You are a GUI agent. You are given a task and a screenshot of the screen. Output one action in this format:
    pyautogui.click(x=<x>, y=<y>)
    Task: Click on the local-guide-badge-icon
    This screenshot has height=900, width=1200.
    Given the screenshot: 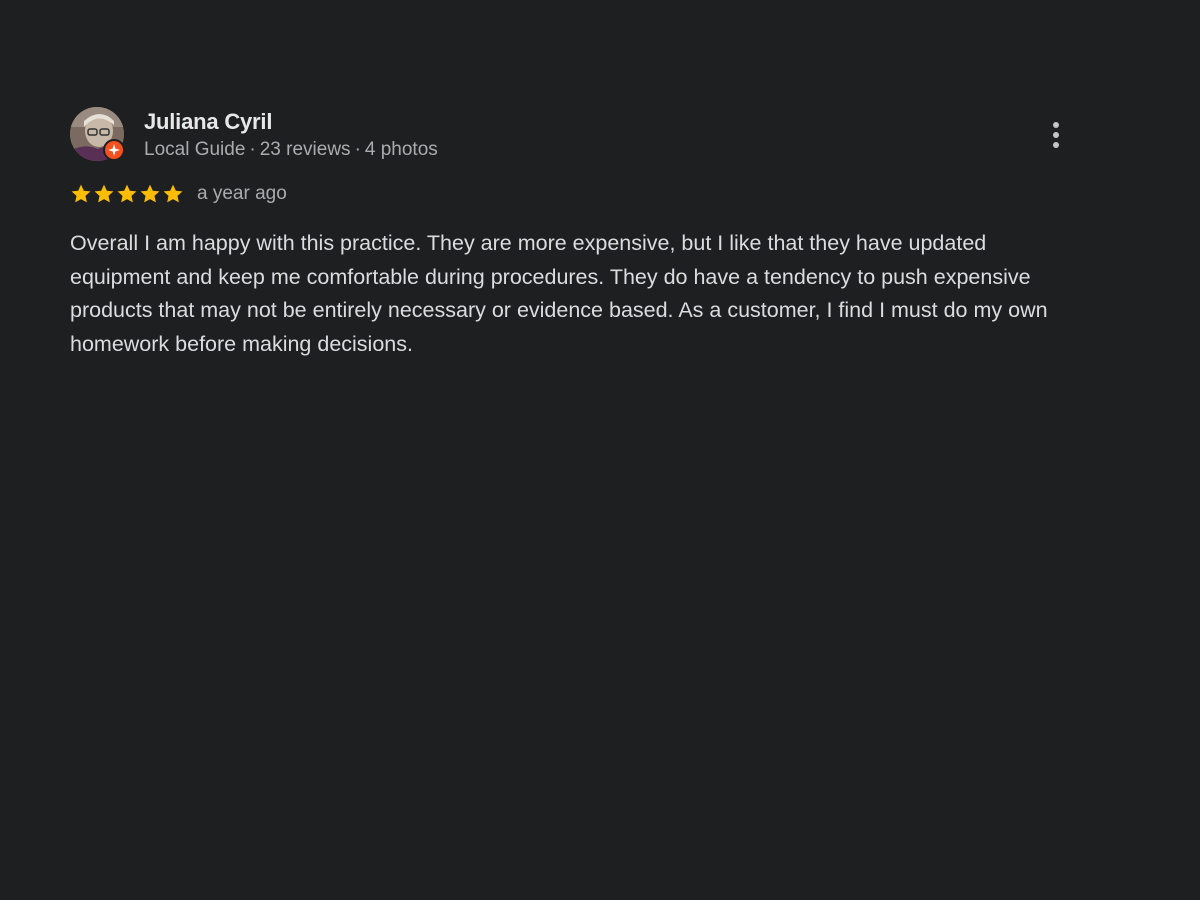 What is the action you would take?
    pyautogui.click(x=114, y=150)
    